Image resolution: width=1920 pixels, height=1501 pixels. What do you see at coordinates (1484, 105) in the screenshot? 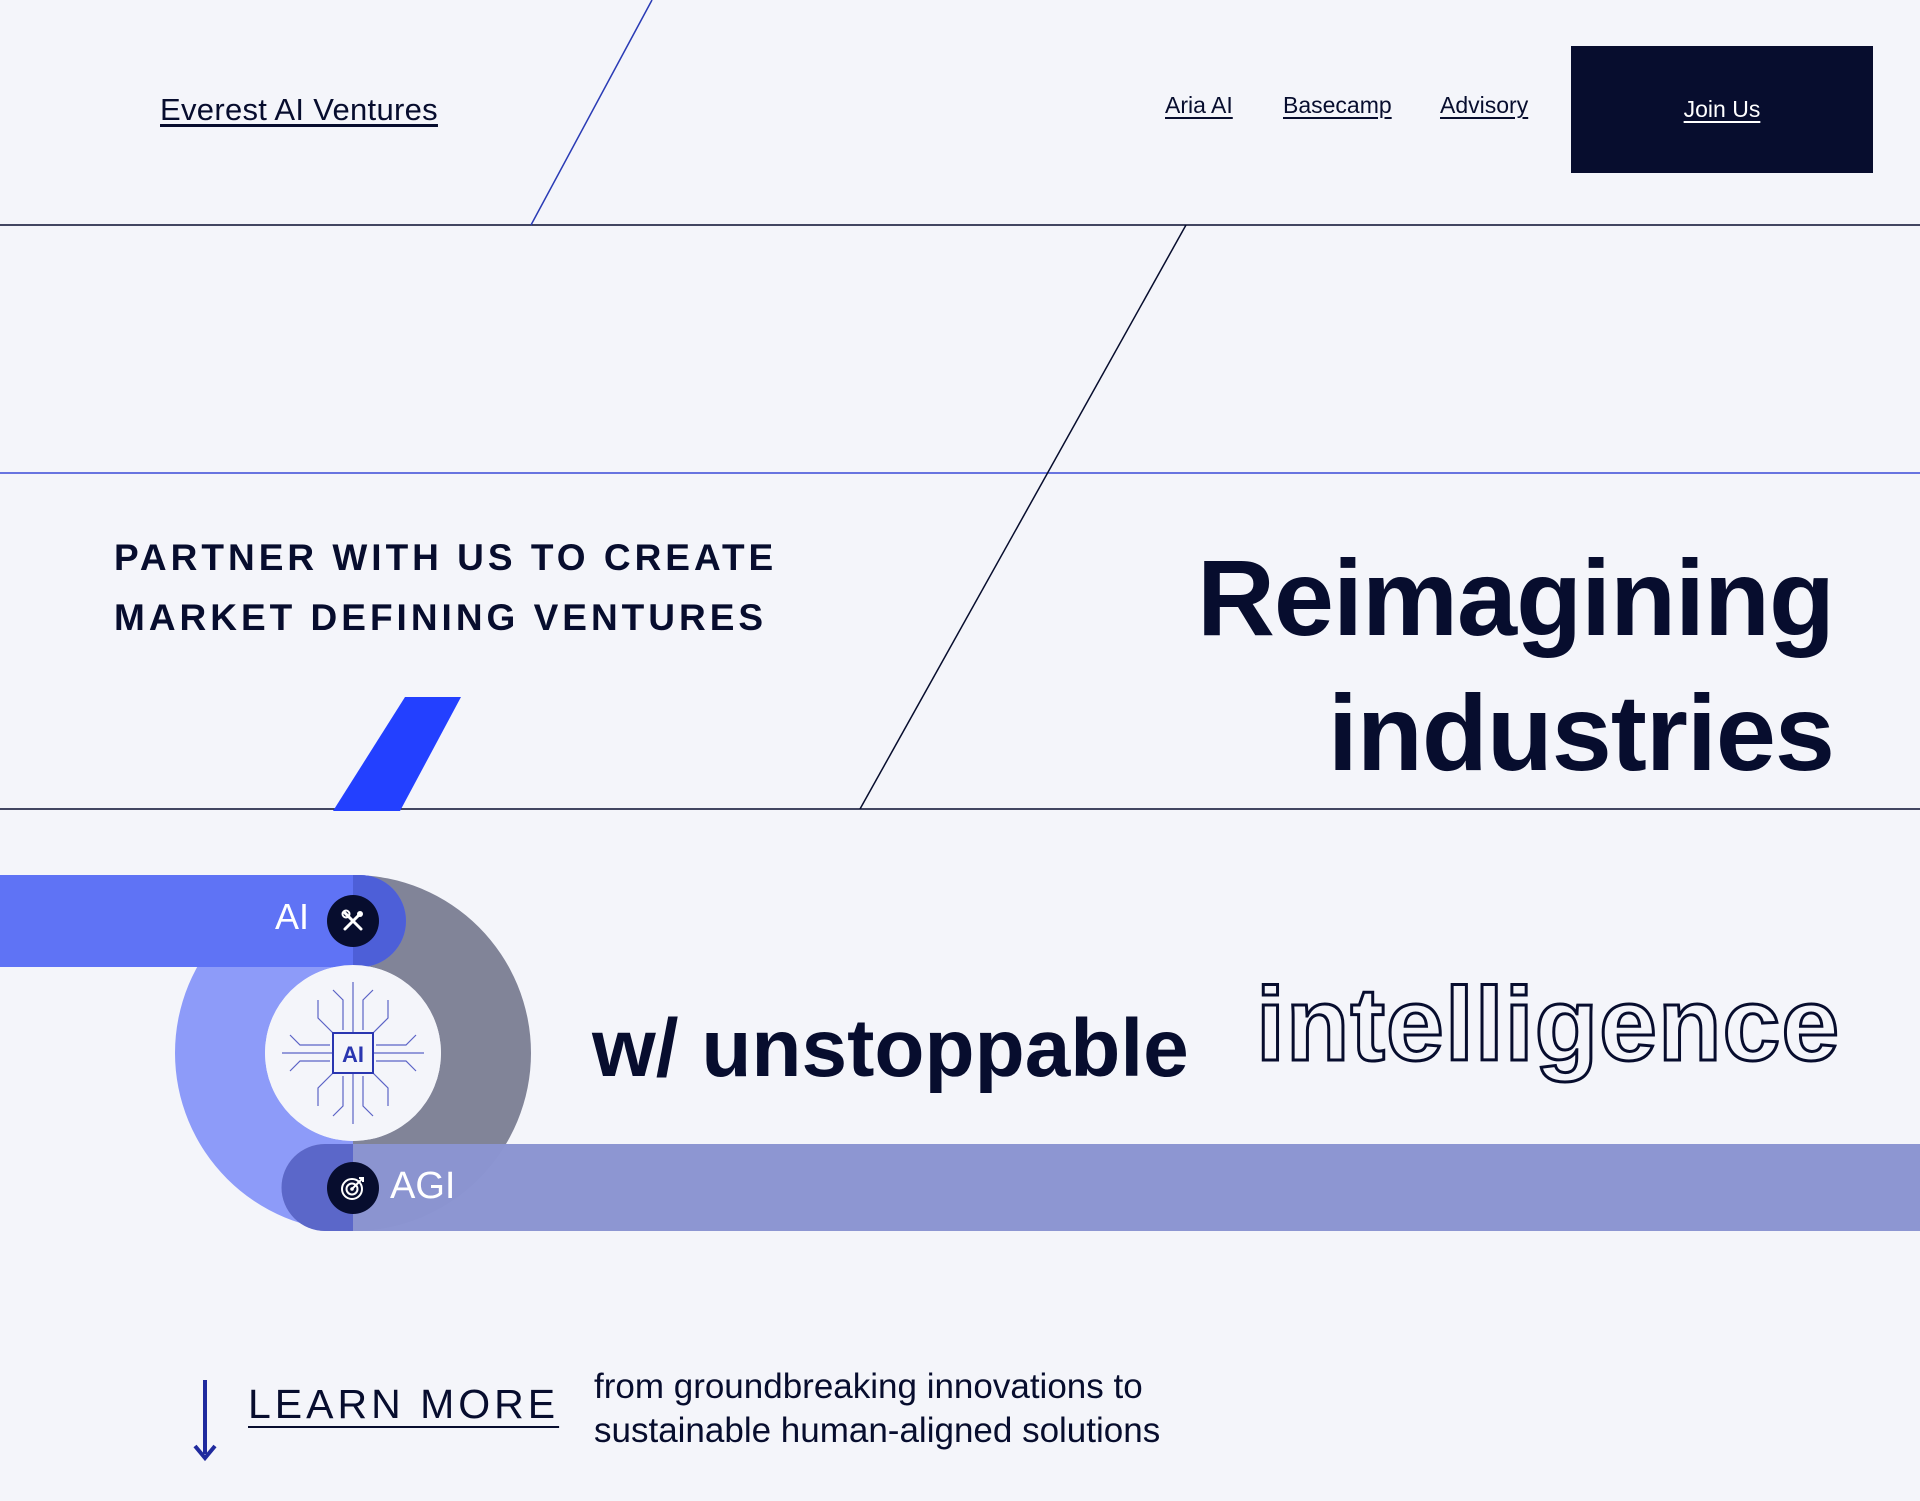
I see `nav-link-advisory: Advisory` at bounding box center [1484, 105].